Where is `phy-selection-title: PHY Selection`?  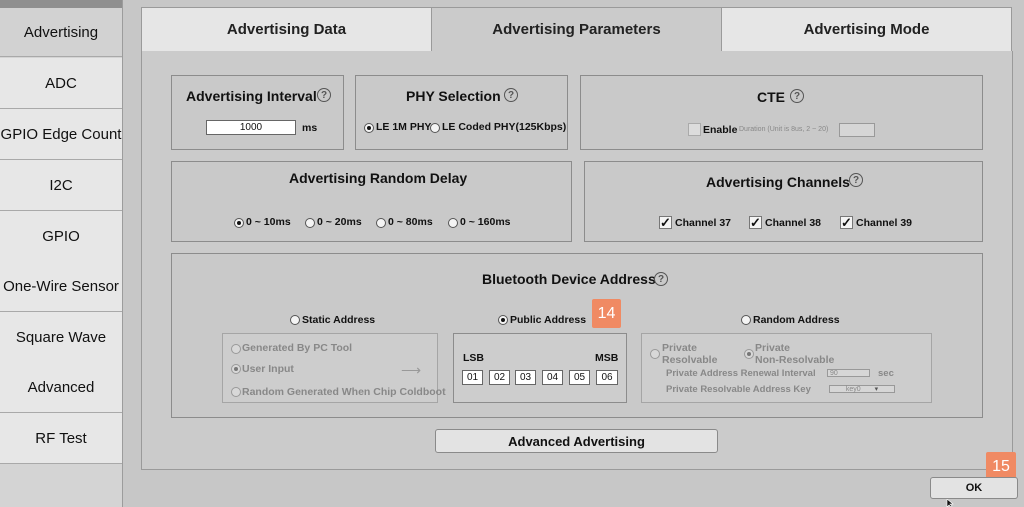 phy-selection-title: PHY Selection is located at coordinates (453, 96).